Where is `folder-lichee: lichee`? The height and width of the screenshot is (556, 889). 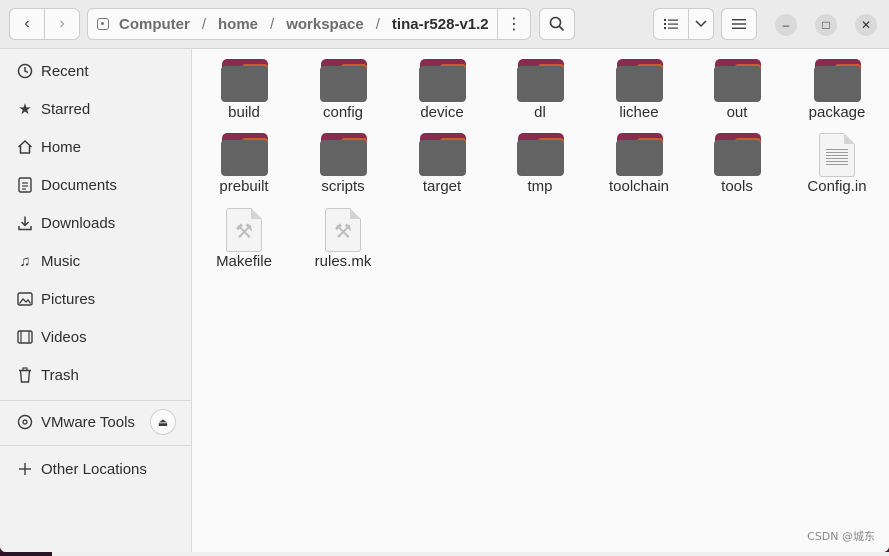
folder-lichee: lichee is located at coordinates (639, 91).